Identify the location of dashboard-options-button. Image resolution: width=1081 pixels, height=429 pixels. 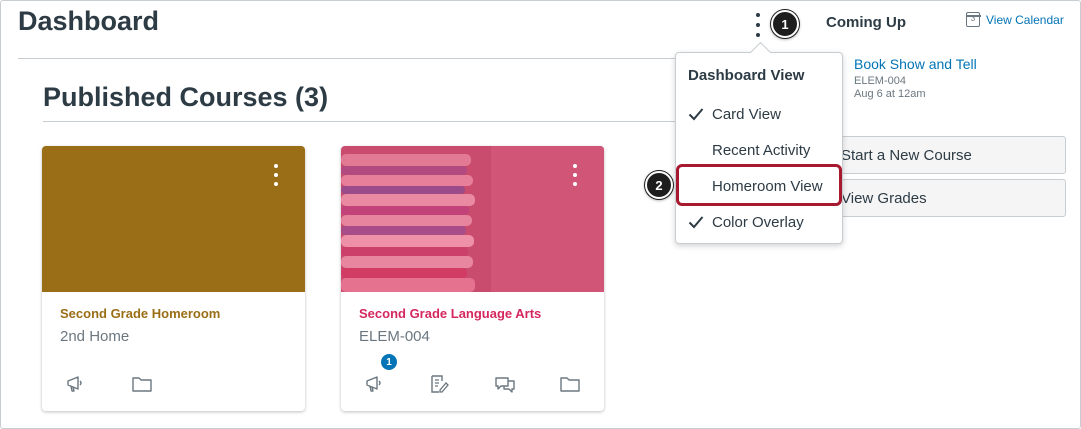
(758, 25).